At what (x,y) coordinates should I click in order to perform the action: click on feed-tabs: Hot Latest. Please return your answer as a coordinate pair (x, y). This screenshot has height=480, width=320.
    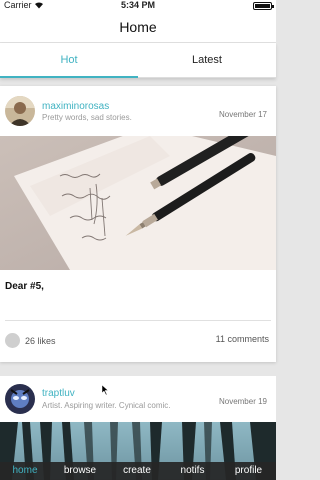
    Looking at the image, I should click on (138, 60).